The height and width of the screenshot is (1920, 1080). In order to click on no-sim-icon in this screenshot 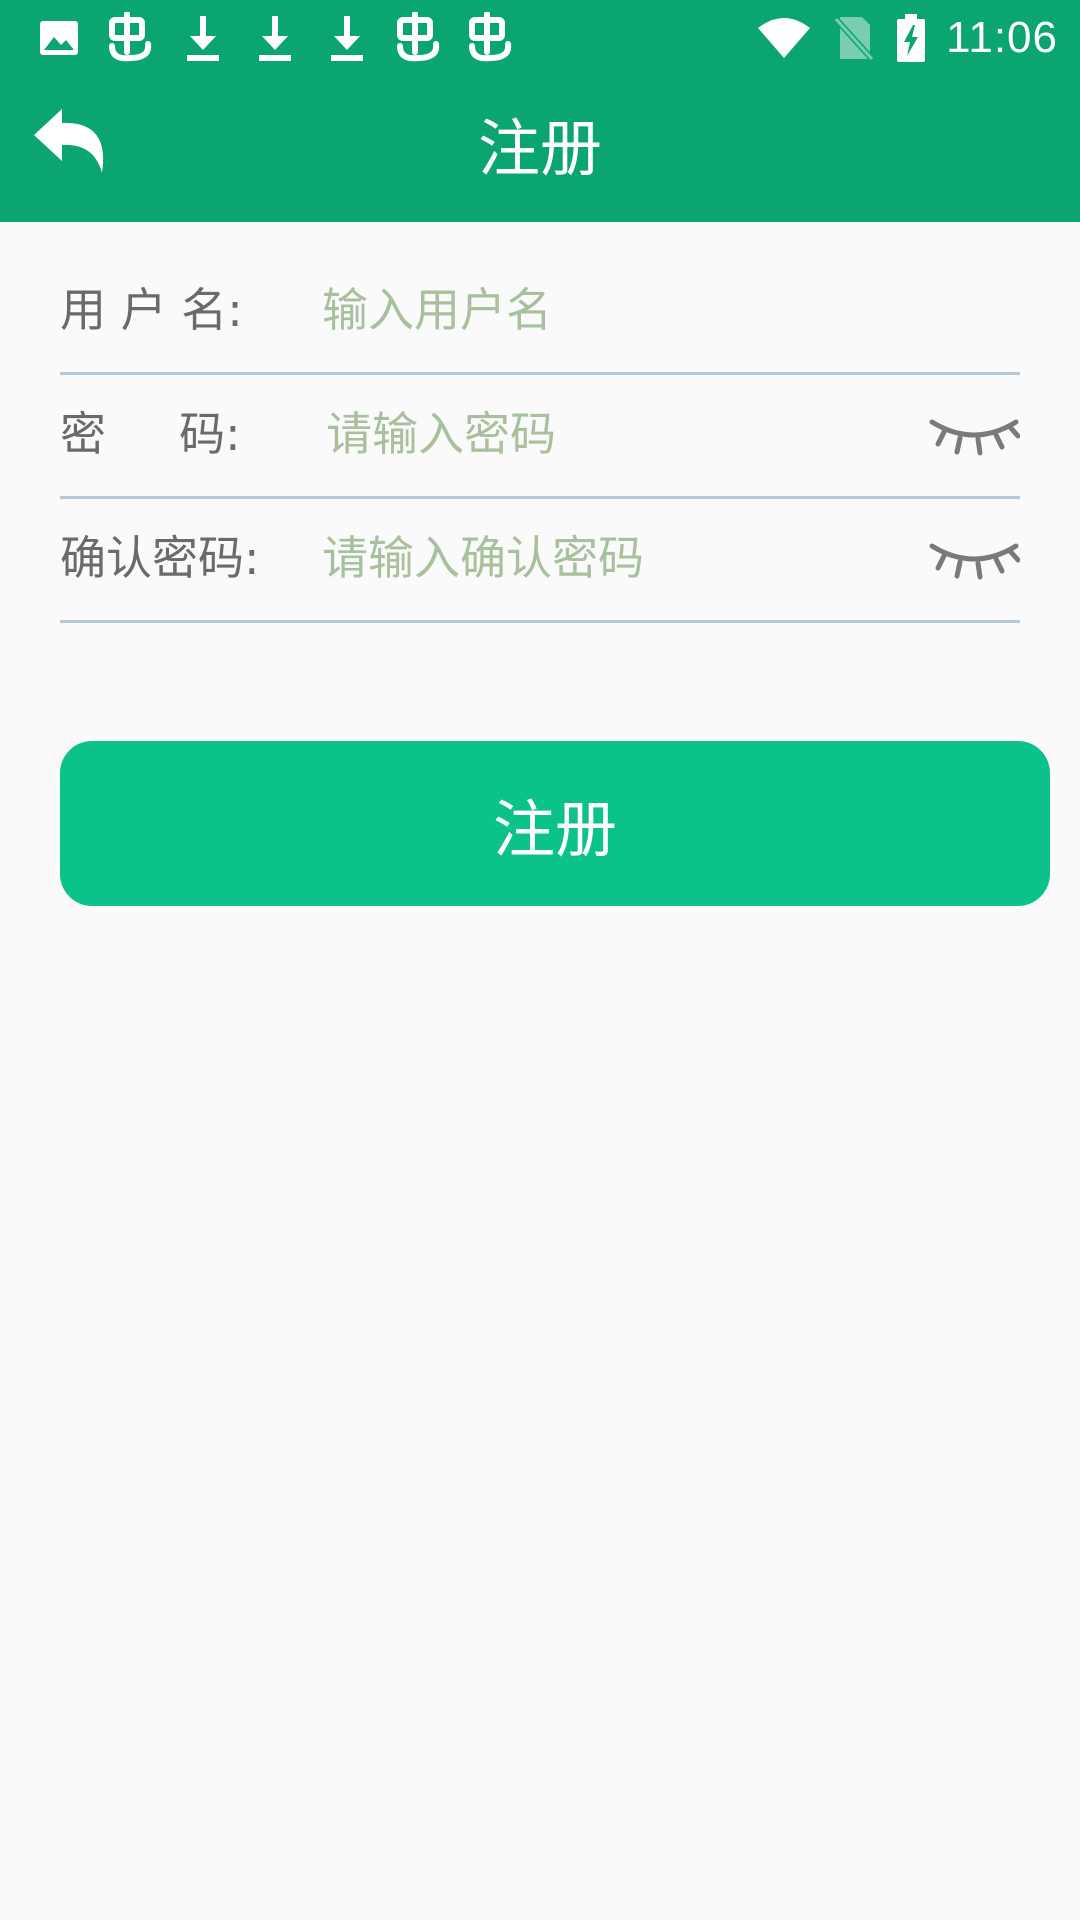, I will do `click(854, 38)`.